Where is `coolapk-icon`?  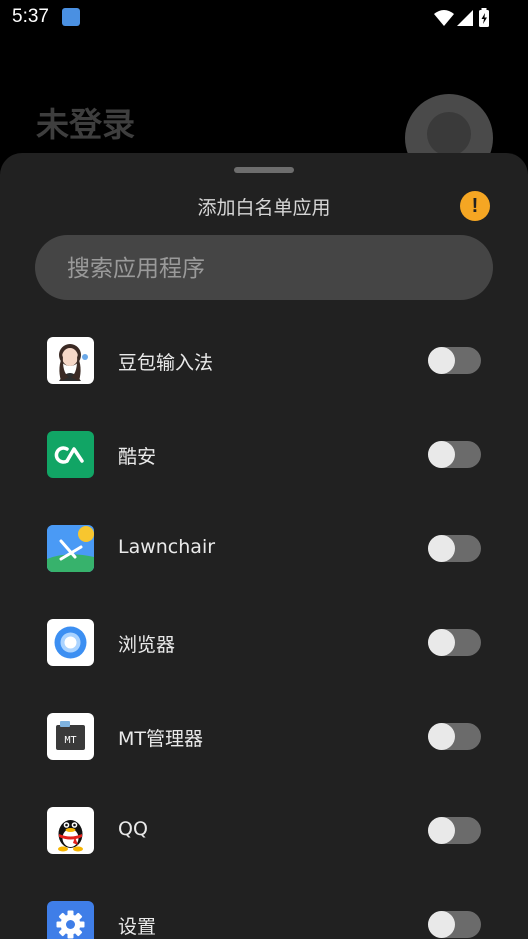 coolapk-icon is located at coordinates (70, 454).